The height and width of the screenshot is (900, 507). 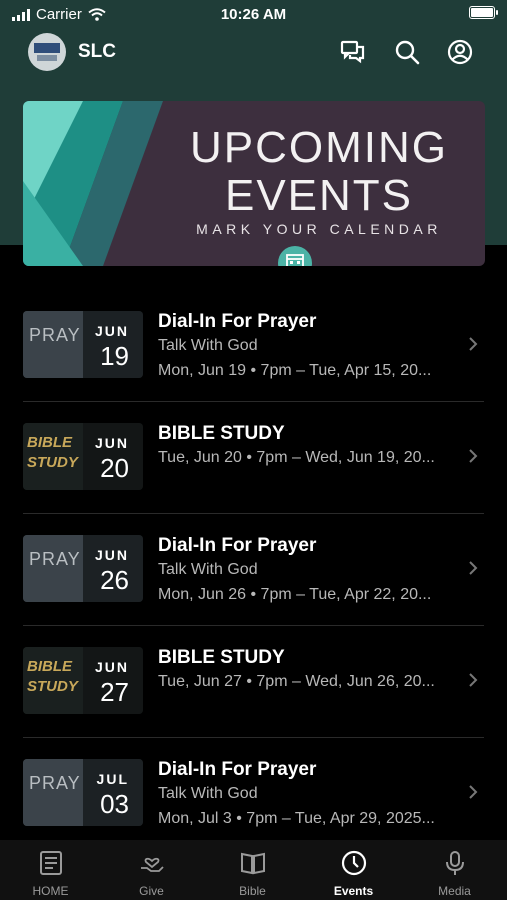 I want to click on battery-icon, so click(x=483, y=12).